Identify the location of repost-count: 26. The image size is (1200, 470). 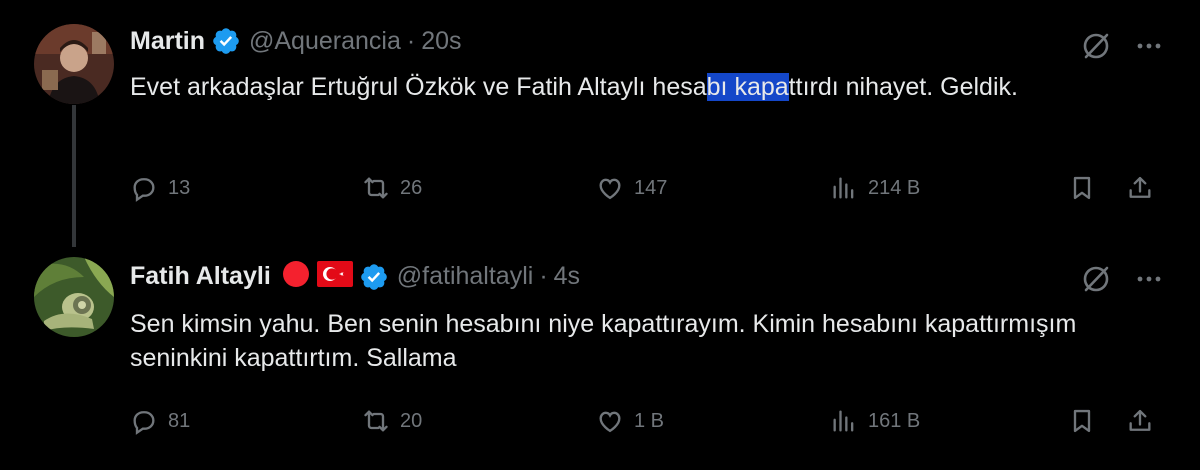
(411, 187).